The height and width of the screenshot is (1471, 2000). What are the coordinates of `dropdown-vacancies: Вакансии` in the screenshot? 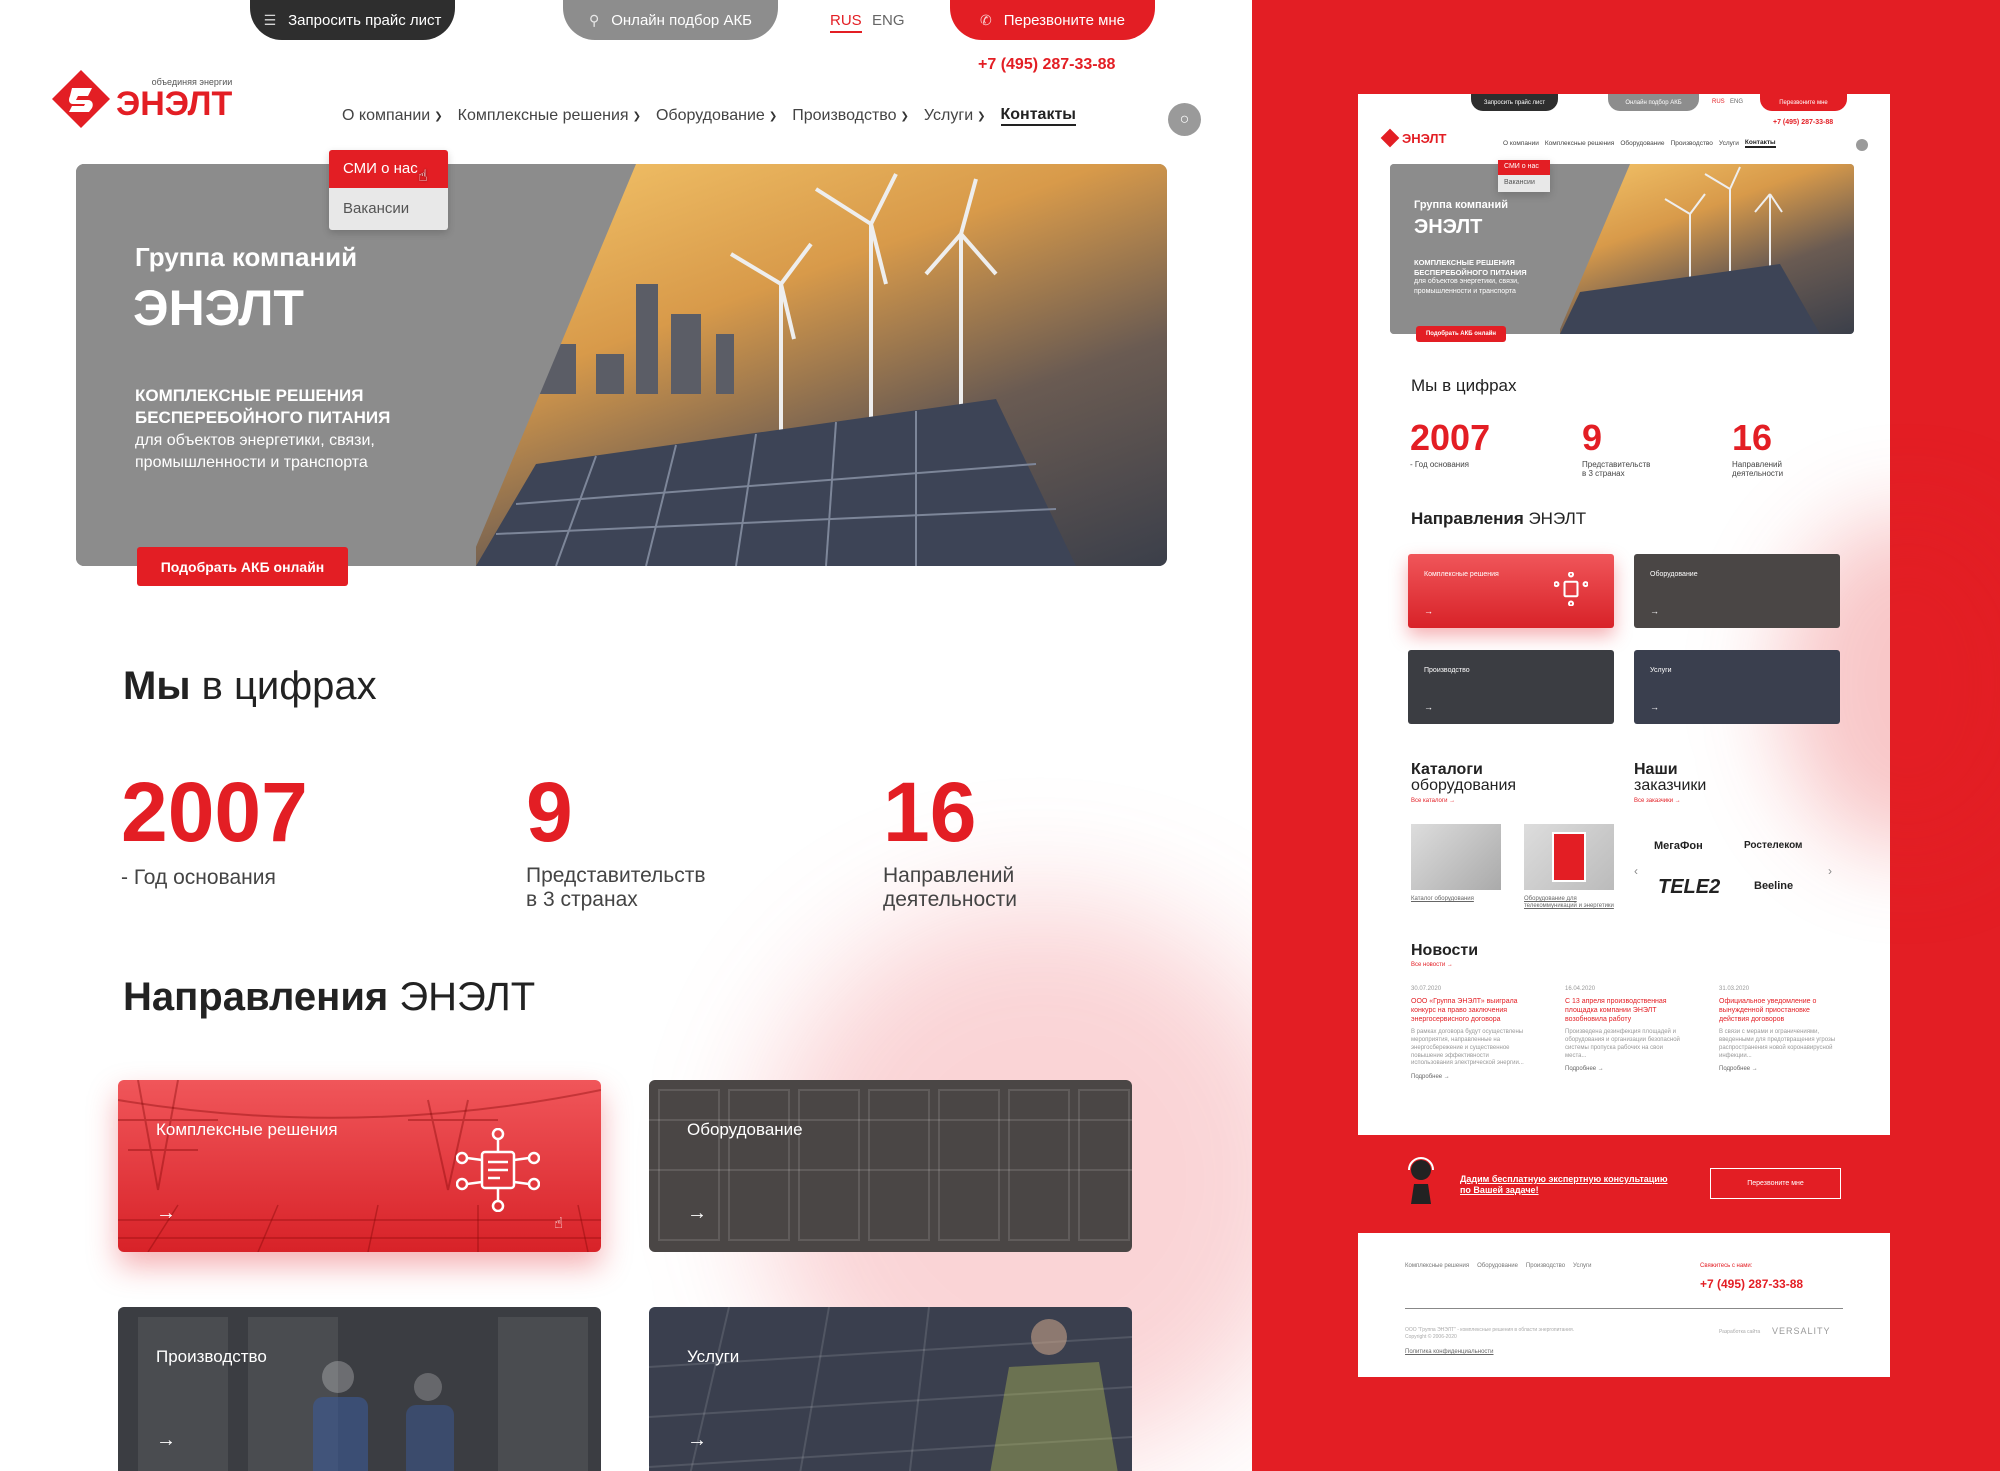 It's located at (388, 209).